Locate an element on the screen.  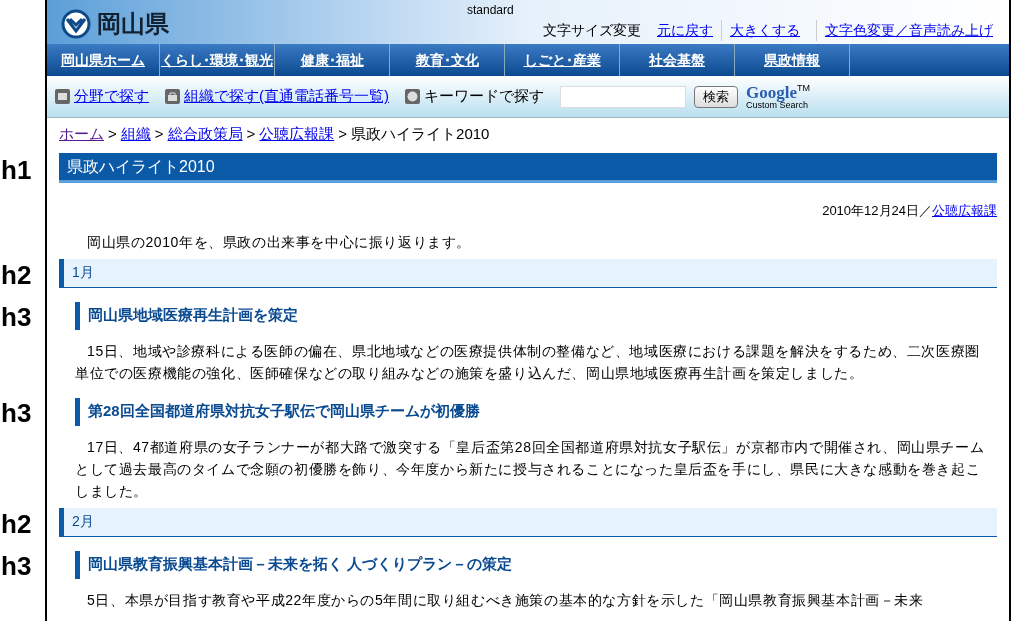
breadcrumb-link: 総合政策局 is located at coordinates (205, 134).